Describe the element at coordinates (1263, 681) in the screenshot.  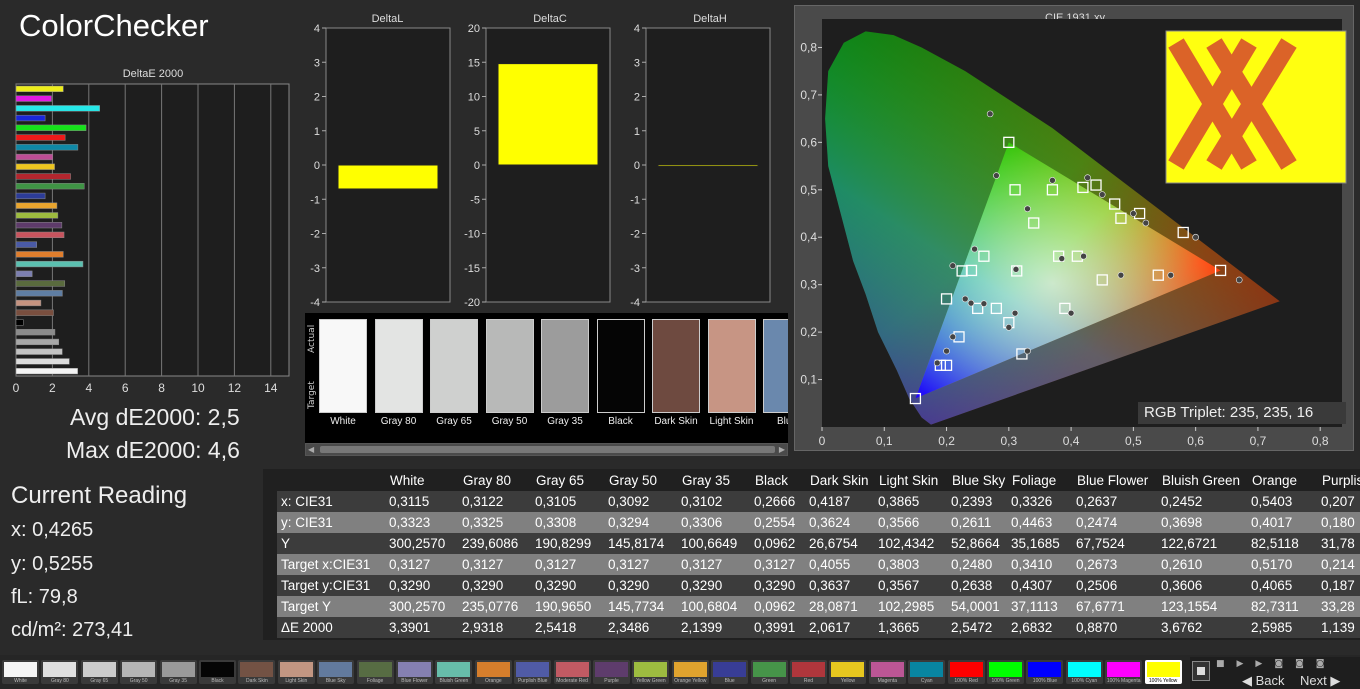
I see `back-button: ◀ Back` at that location.